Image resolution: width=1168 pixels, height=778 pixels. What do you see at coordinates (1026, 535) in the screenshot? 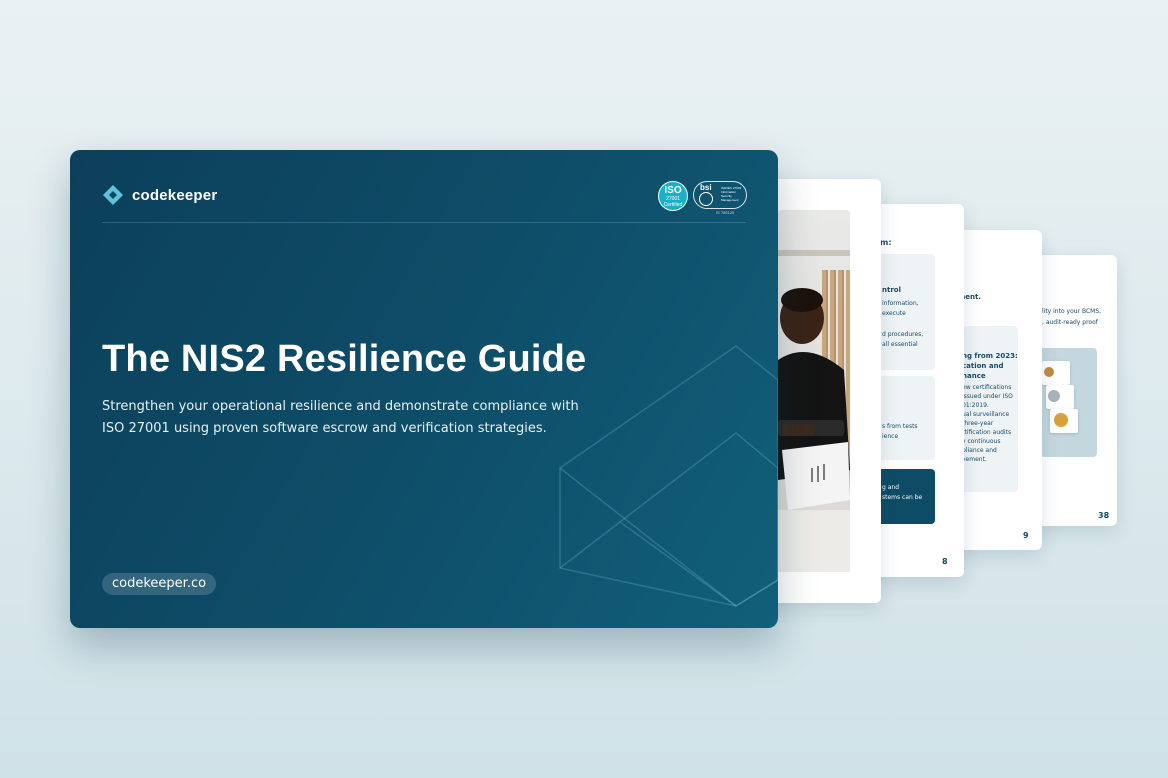
I see `page-number: 9` at bounding box center [1026, 535].